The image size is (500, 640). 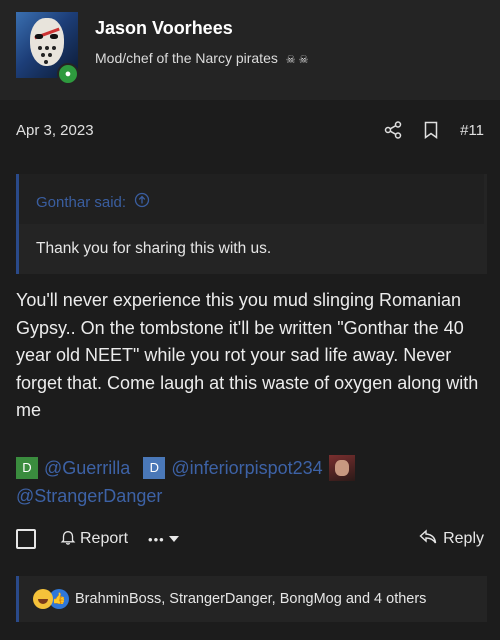 What do you see at coordinates (156, 539) in the screenshot?
I see `more-label: •••` at bounding box center [156, 539].